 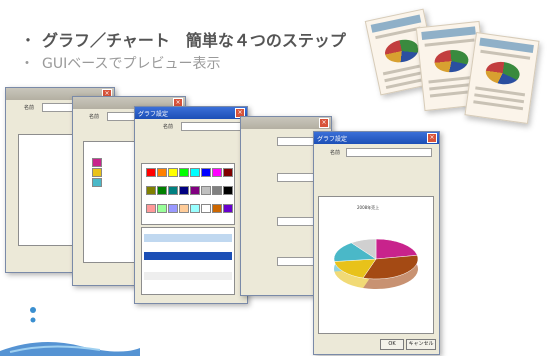 What do you see at coordinates (392, 344) in the screenshot?
I see `ok-button: OK` at bounding box center [392, 344].